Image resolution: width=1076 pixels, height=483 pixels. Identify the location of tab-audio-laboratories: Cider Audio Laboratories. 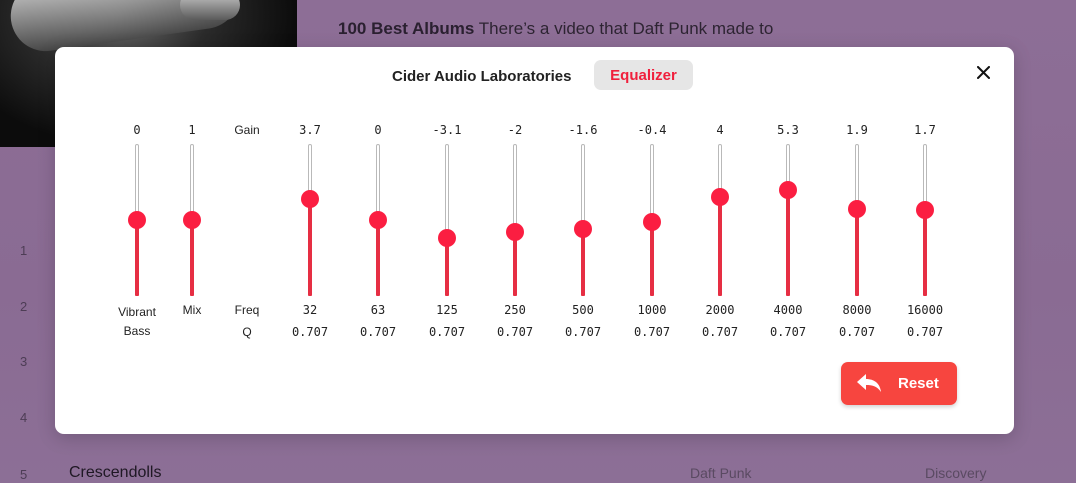
(481, 76).